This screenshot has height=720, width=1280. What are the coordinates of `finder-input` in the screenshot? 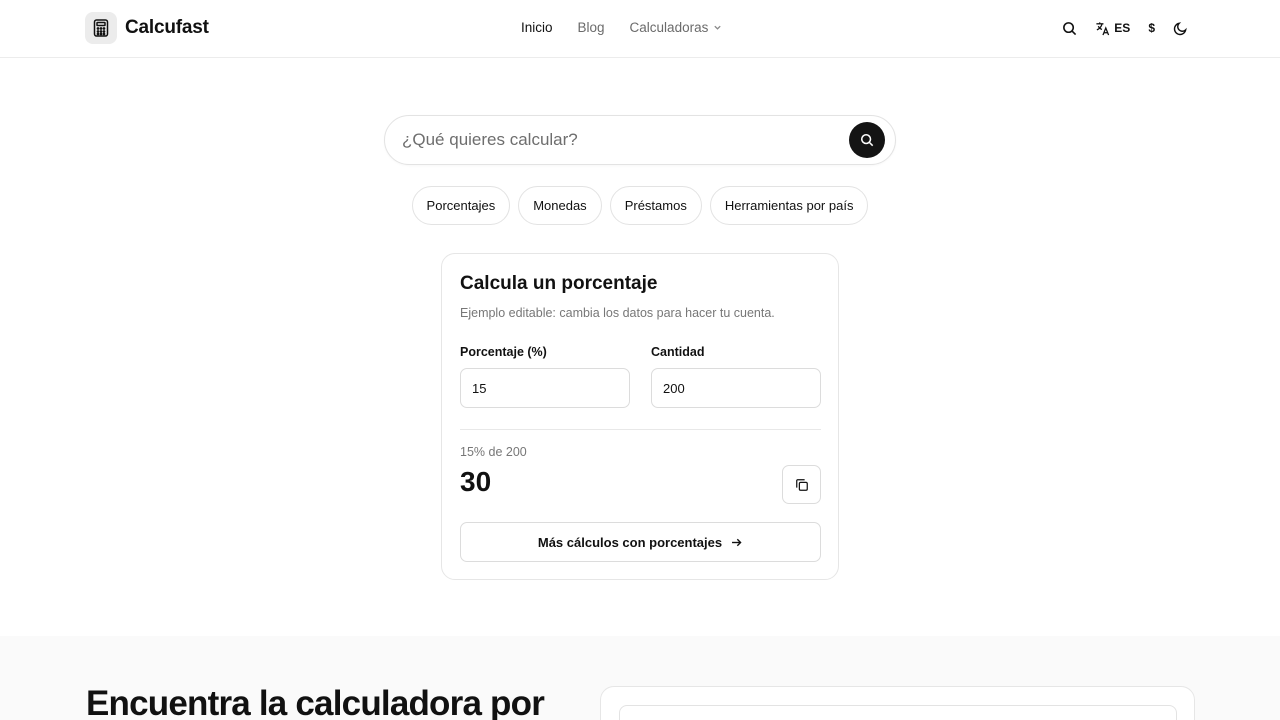 It's located at (898, 712).